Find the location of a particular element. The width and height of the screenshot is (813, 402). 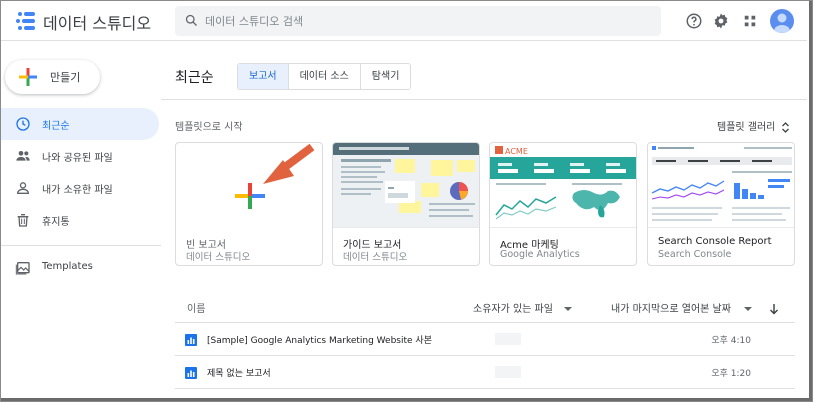

template-subtitle: Google Analytics is located at coordinates (540, 254).